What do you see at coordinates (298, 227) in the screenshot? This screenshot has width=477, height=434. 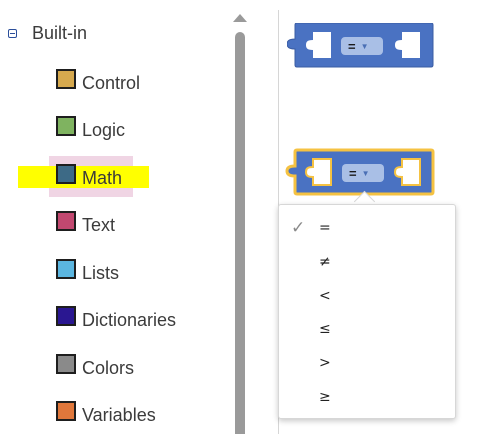 I see `checkmark-icon: ✓` at bounding box center [298, 227].